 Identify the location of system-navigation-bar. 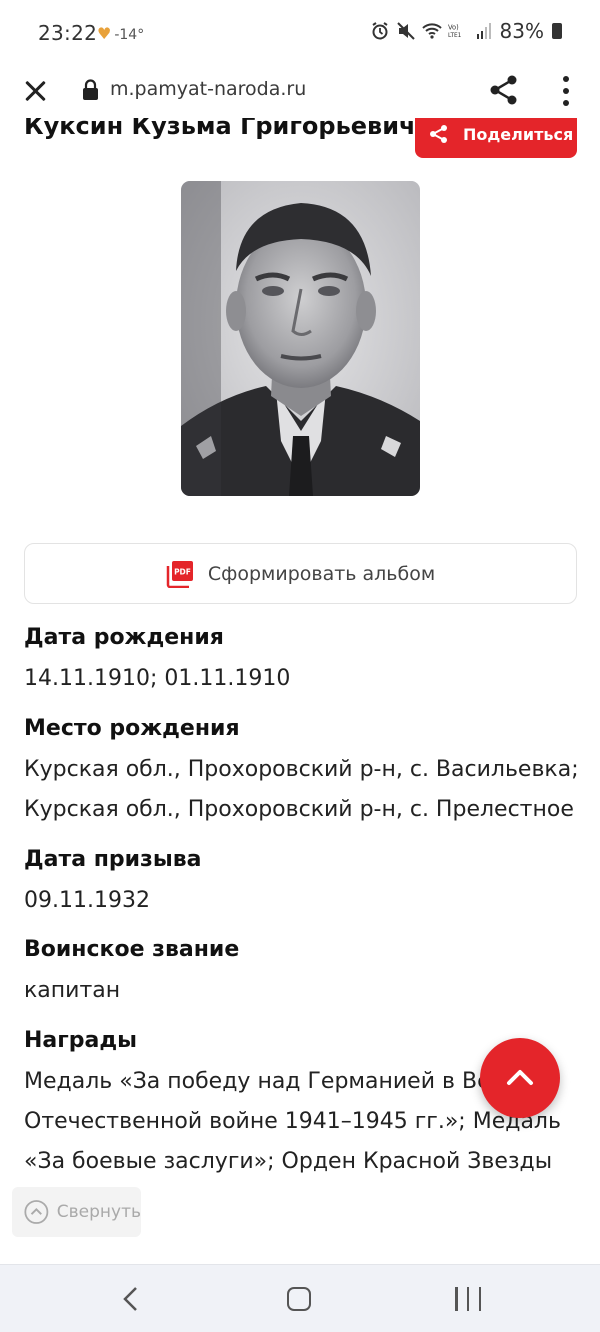
(300, 1298).